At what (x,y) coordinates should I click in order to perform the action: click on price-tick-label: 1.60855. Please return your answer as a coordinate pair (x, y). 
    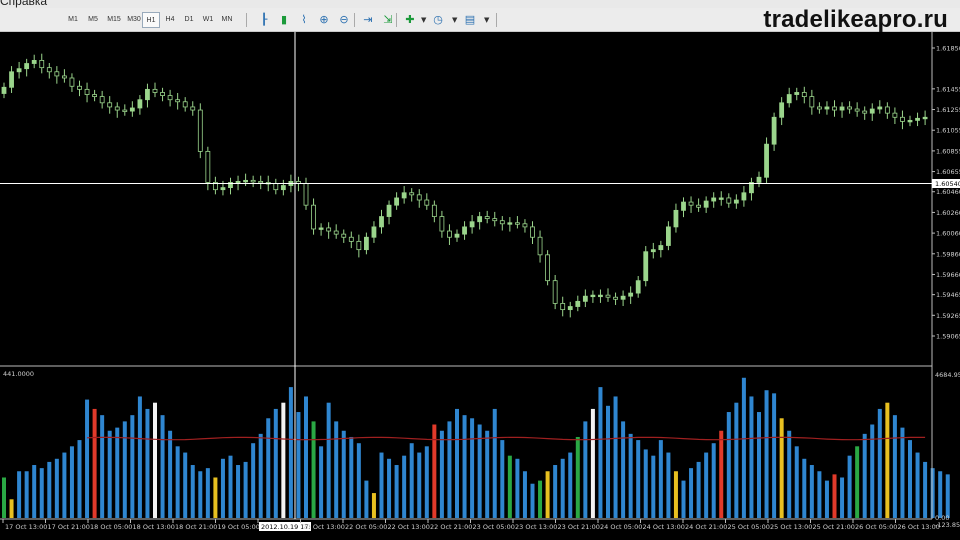
    Looking at the image, I should click on (948, 151).